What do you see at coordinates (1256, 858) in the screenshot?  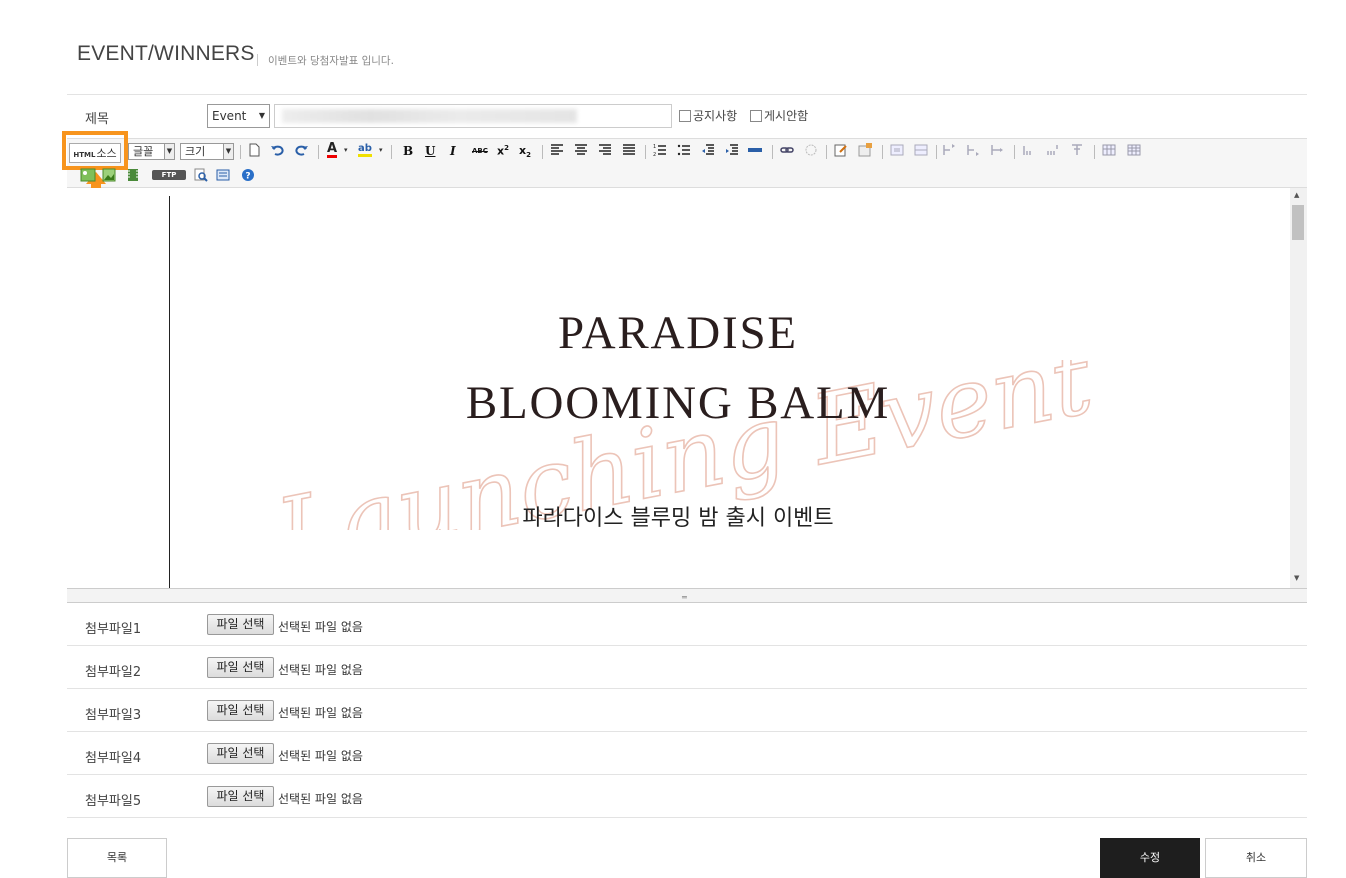 I see `cancel-button: 취소` at bounding box center [1256, 858].